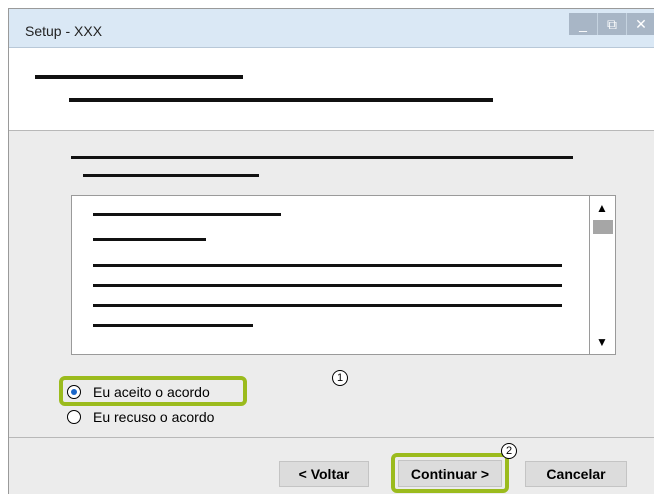 This screenshot has width=654, height=494. What do you see at coordinates (74, 417) in the screenshot?
I see `decline-radio` at bounding box center [74, 417].